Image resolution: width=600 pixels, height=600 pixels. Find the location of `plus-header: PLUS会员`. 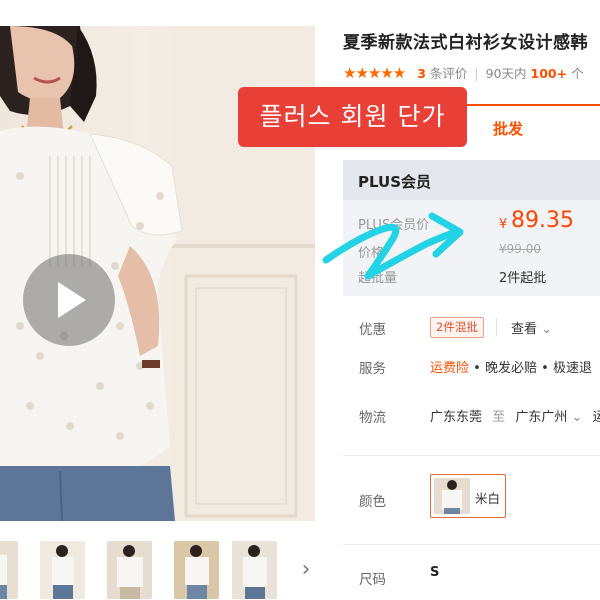

plus-header: PLUS会员 is located at coordinates (471, 180).